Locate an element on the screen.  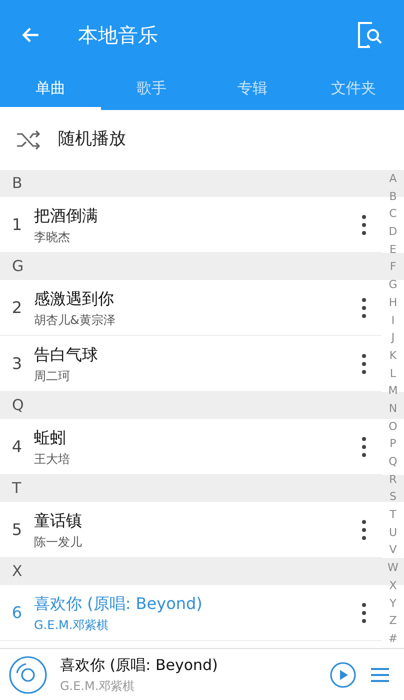
index-letter: K is located at coordinates (393, 355).